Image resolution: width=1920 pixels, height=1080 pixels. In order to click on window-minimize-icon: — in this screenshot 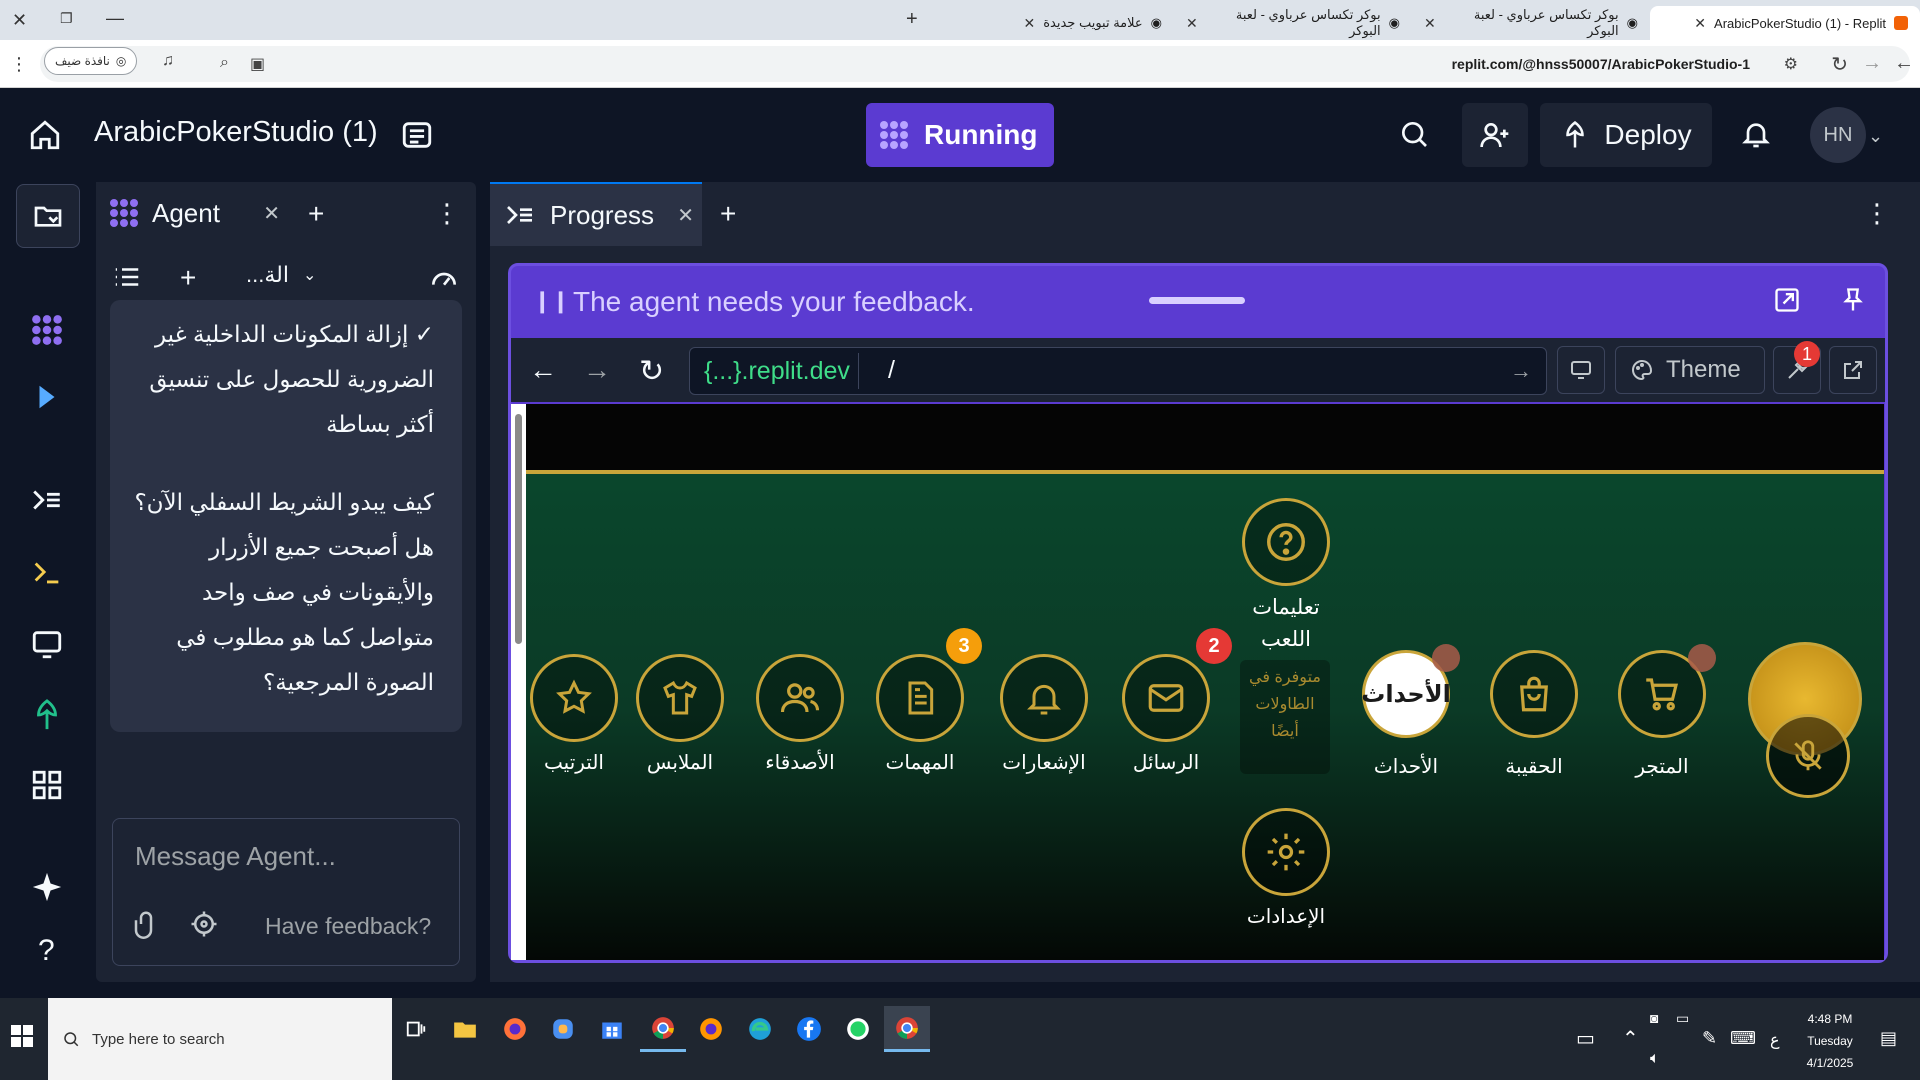, I will do `click(115, 18)`.